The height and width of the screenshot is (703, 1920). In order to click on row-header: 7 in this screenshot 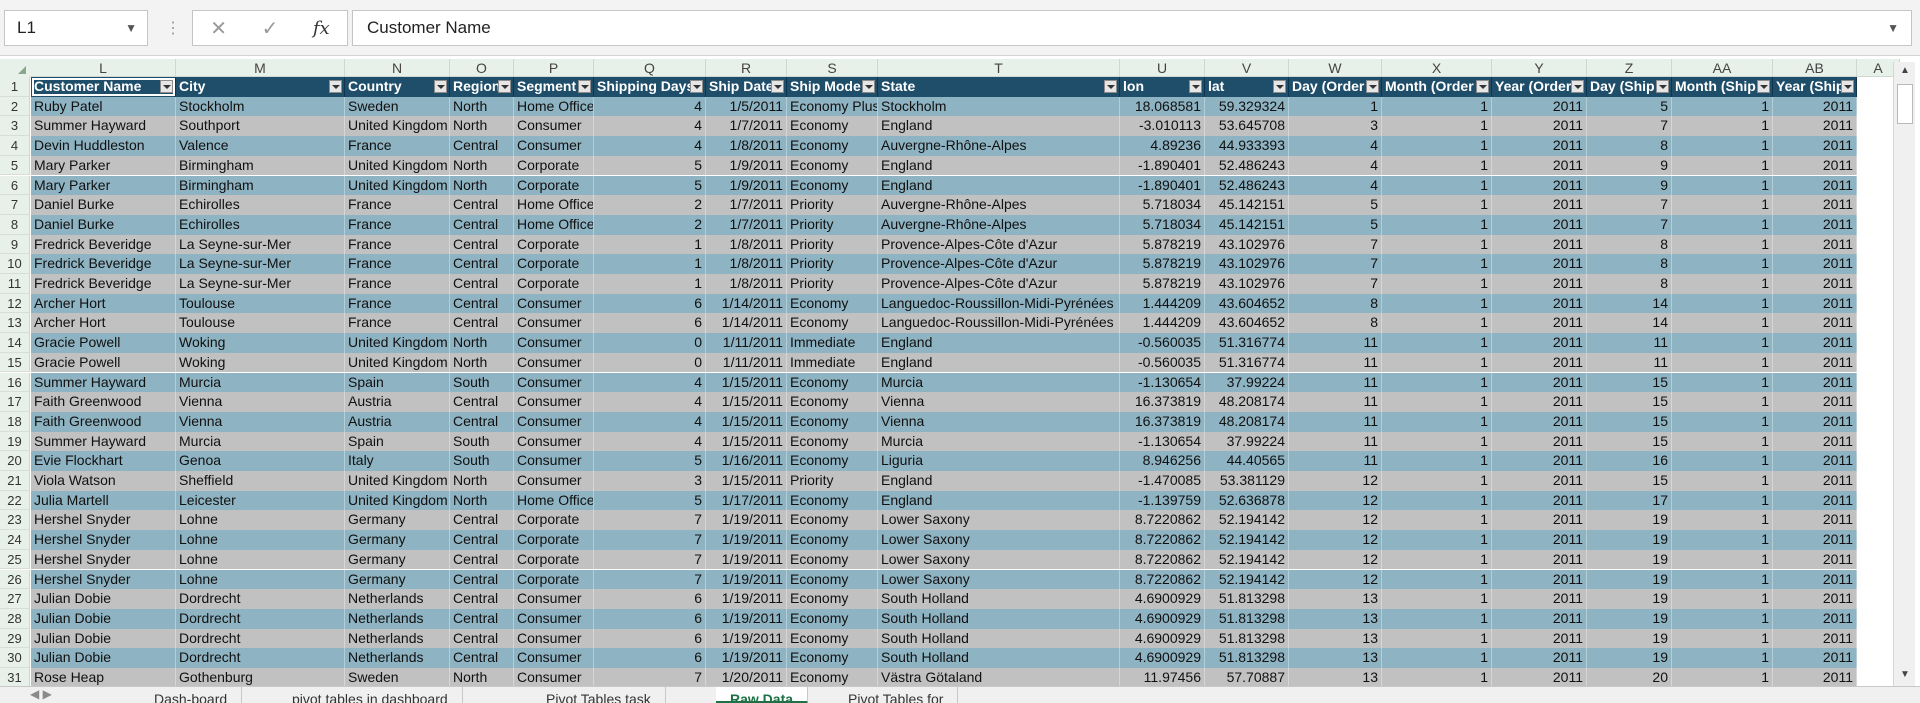, I will do `click(15, 205)`.